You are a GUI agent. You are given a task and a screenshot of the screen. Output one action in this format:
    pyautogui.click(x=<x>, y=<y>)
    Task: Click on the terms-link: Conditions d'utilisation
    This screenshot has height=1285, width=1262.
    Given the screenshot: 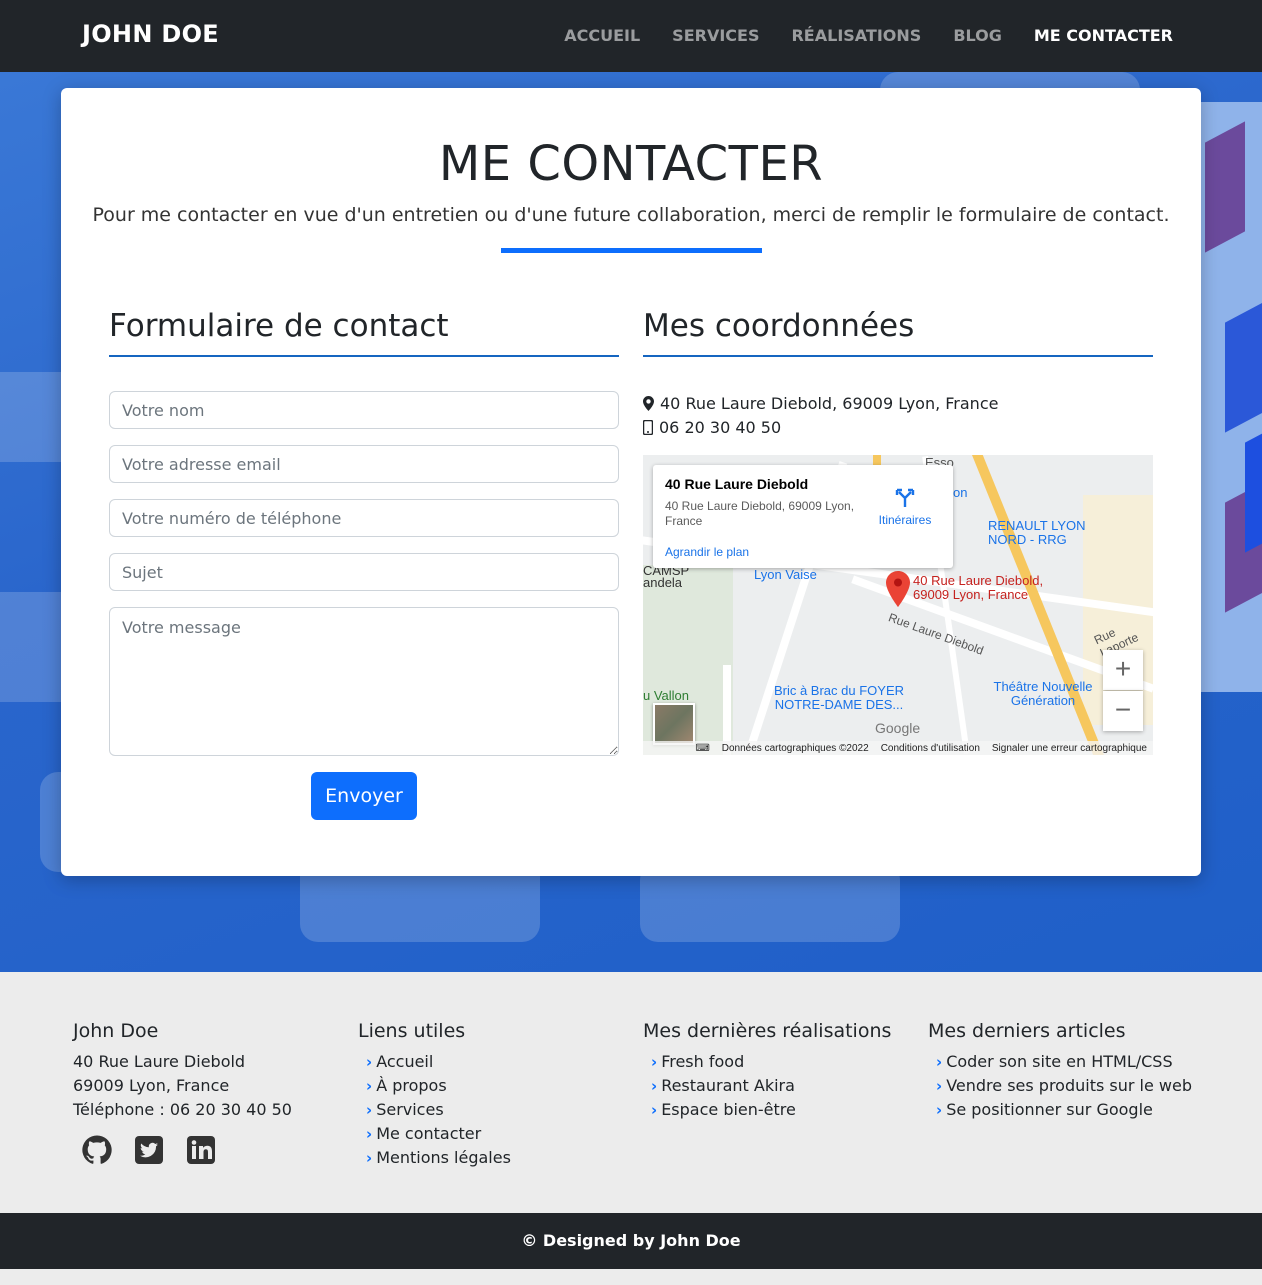 What is the action you would take?
    pyautogui.click(x=930, y=748)
    